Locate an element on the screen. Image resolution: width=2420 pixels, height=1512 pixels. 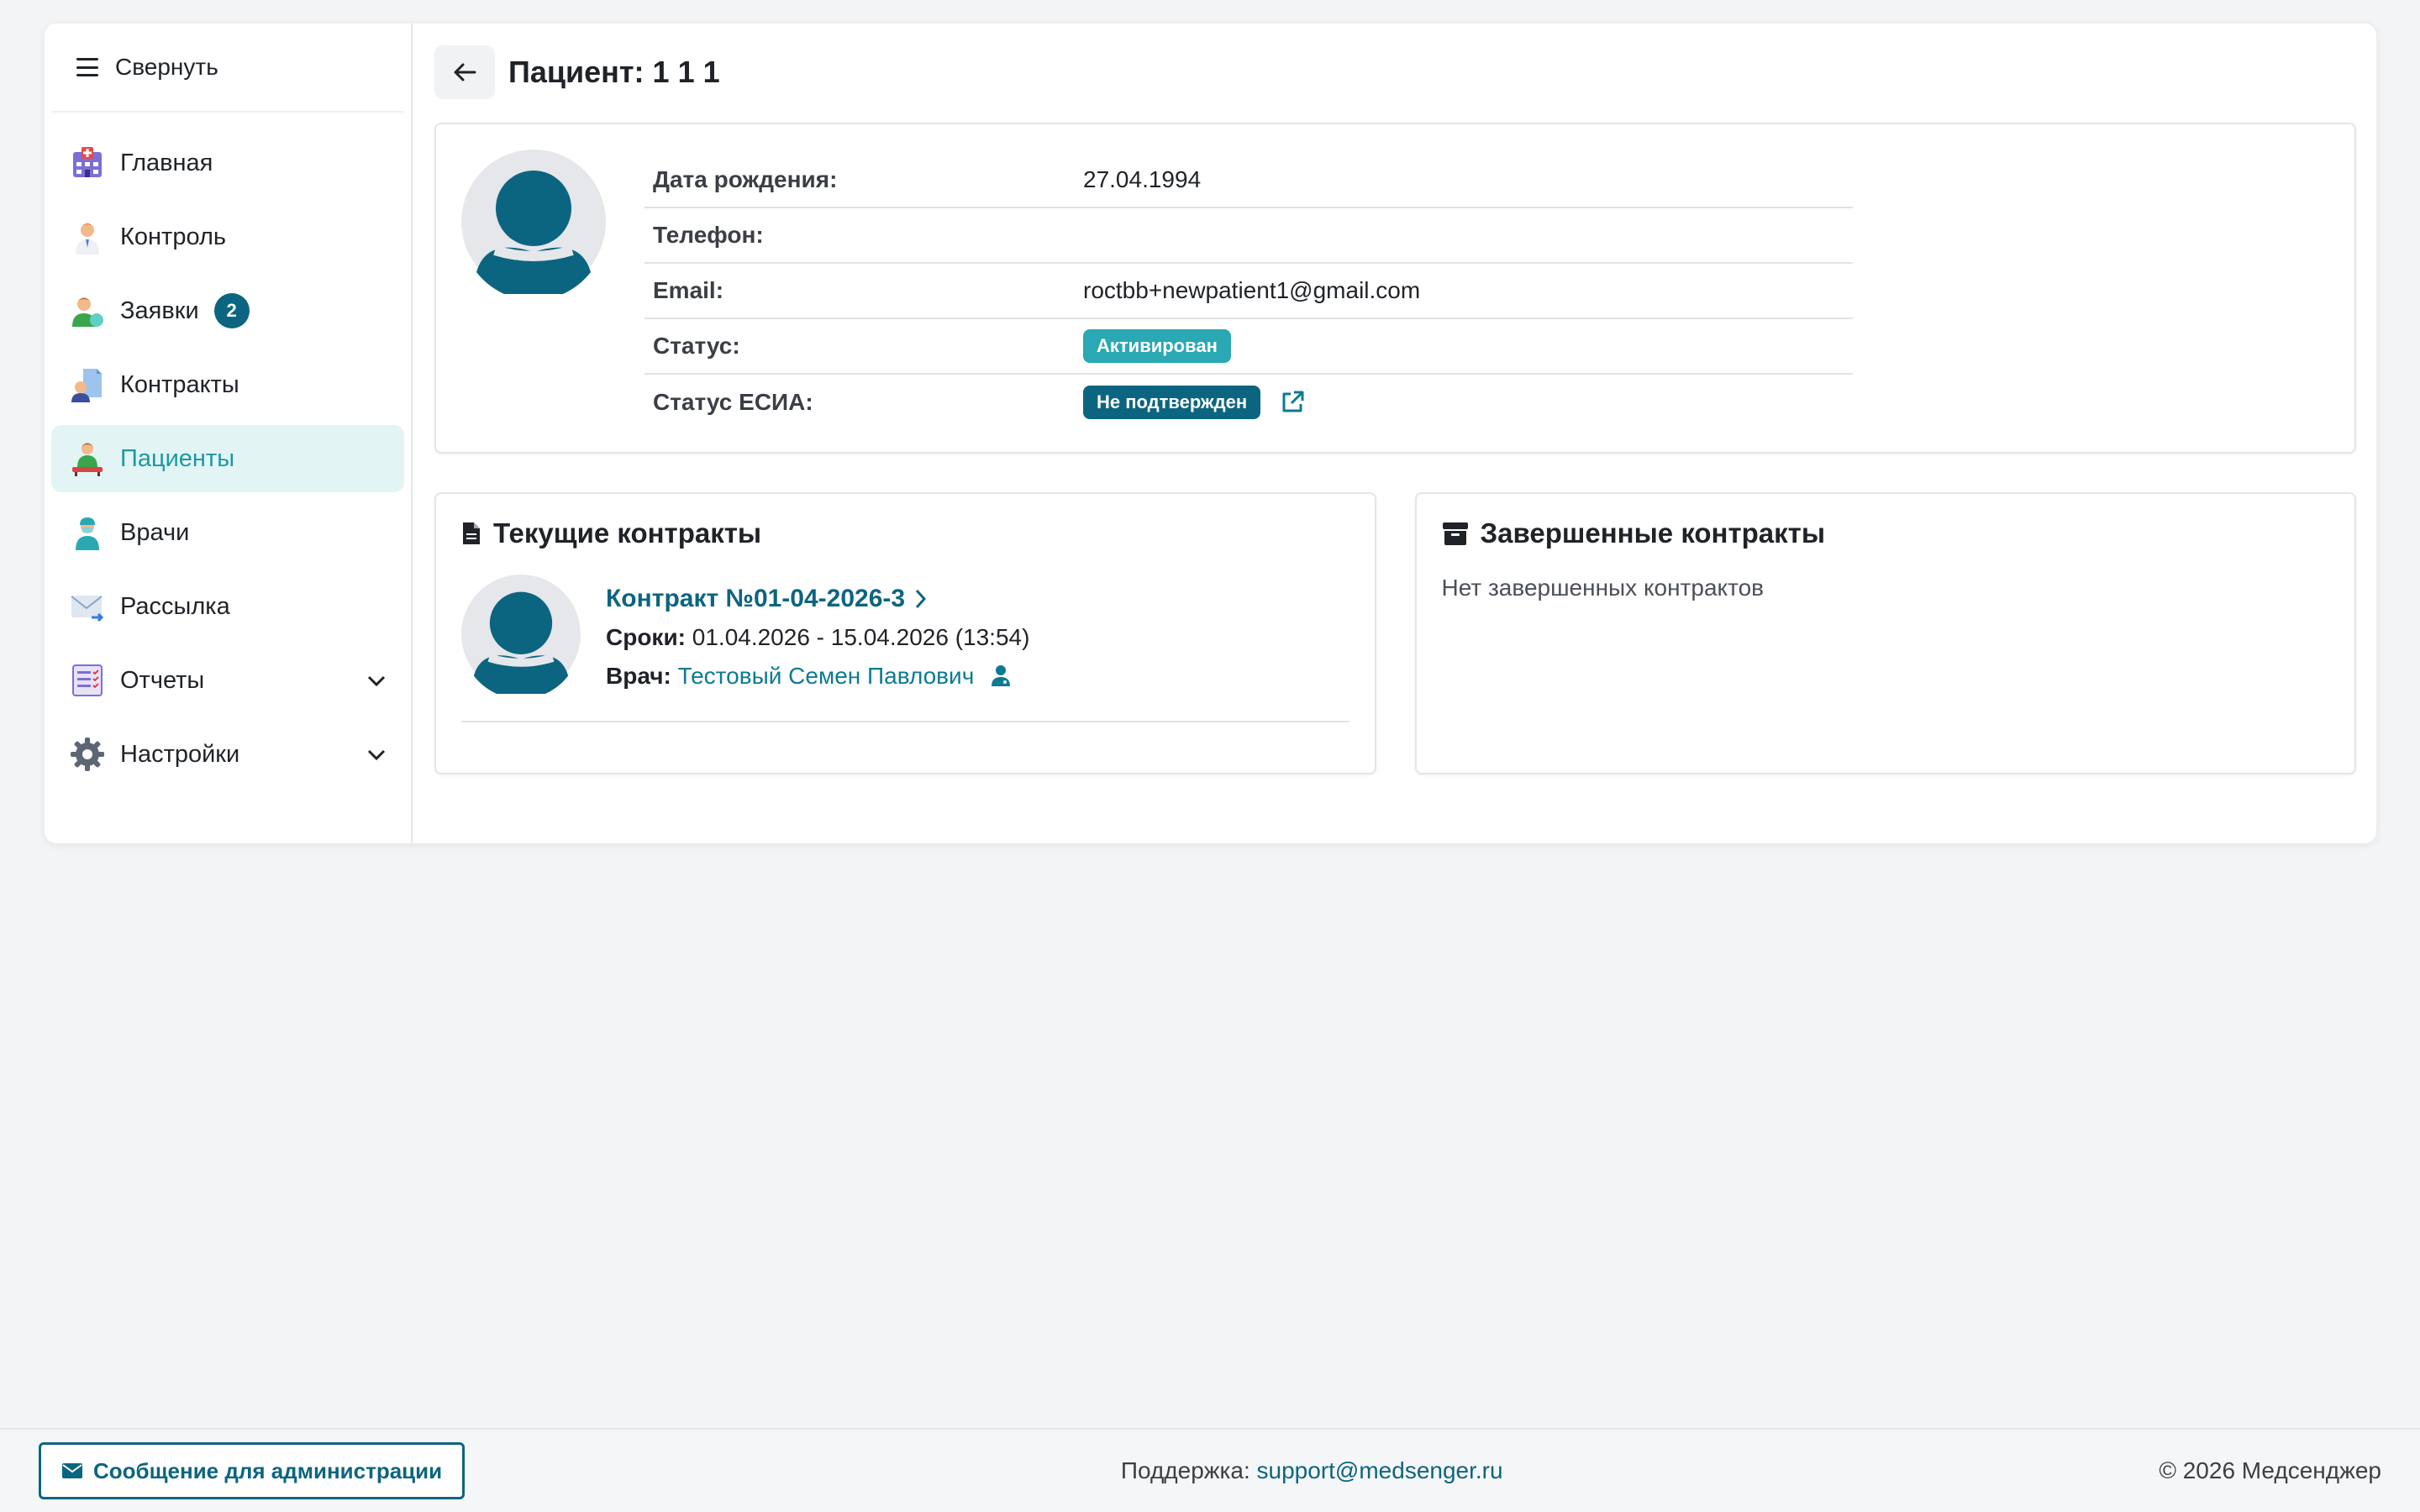
info-row-status: Статус: Активирован is located at coordinates (1248, 347).